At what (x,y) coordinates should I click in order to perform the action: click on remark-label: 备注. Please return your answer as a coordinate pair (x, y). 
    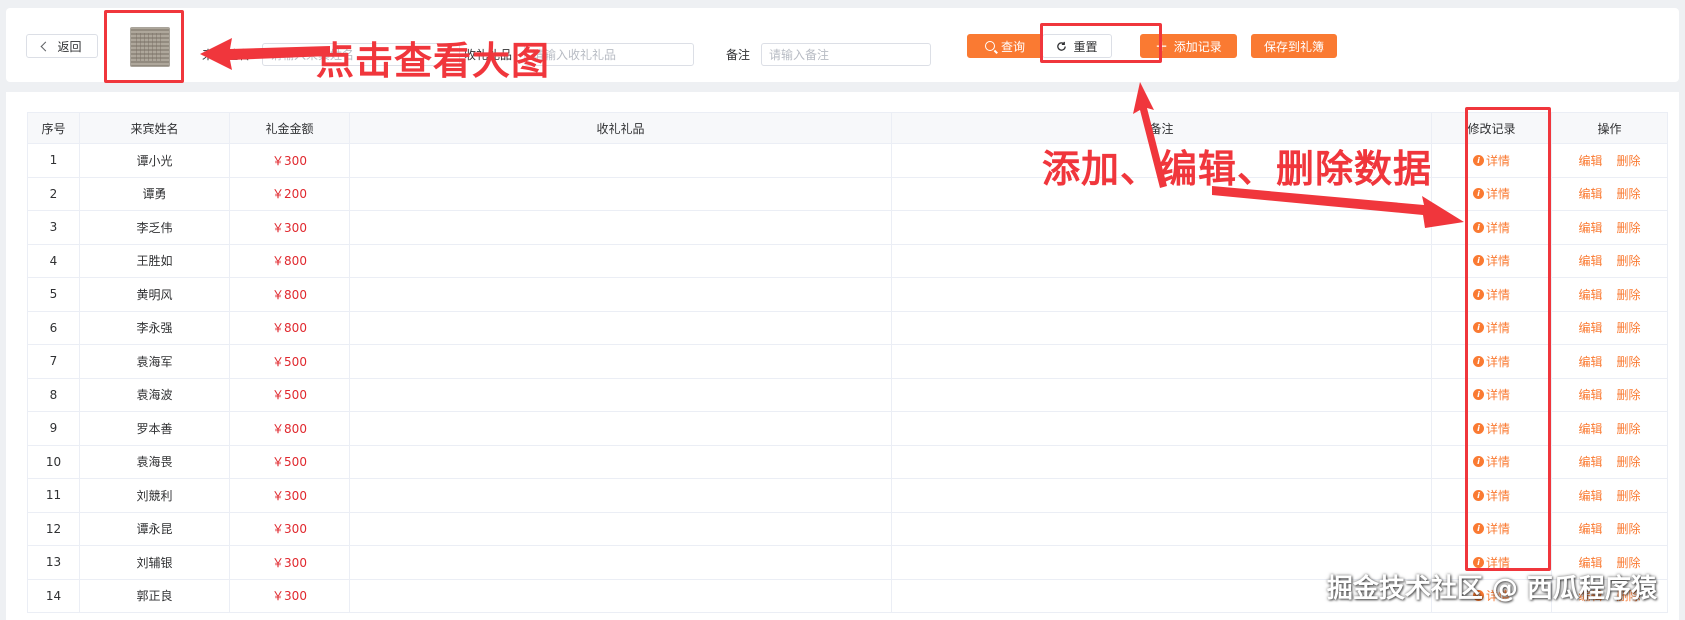
    Looking at the image, I should click on (738, 55).